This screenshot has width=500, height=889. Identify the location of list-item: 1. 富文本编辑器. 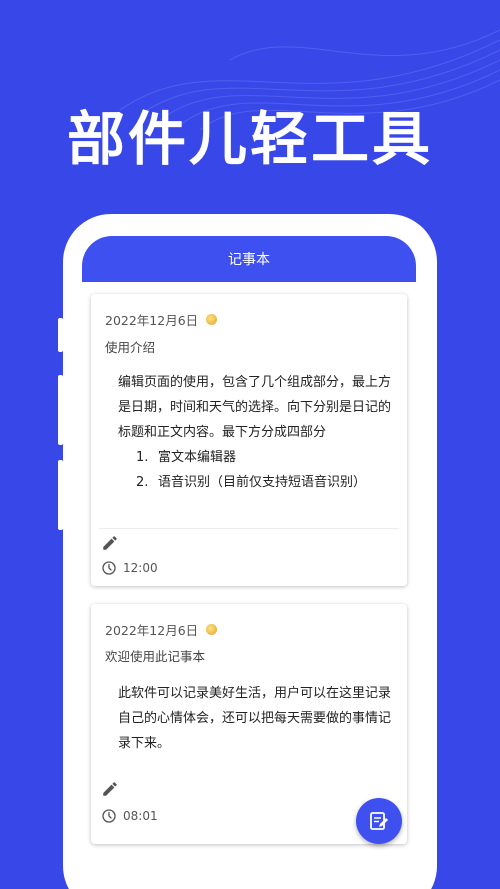
(258, 457).